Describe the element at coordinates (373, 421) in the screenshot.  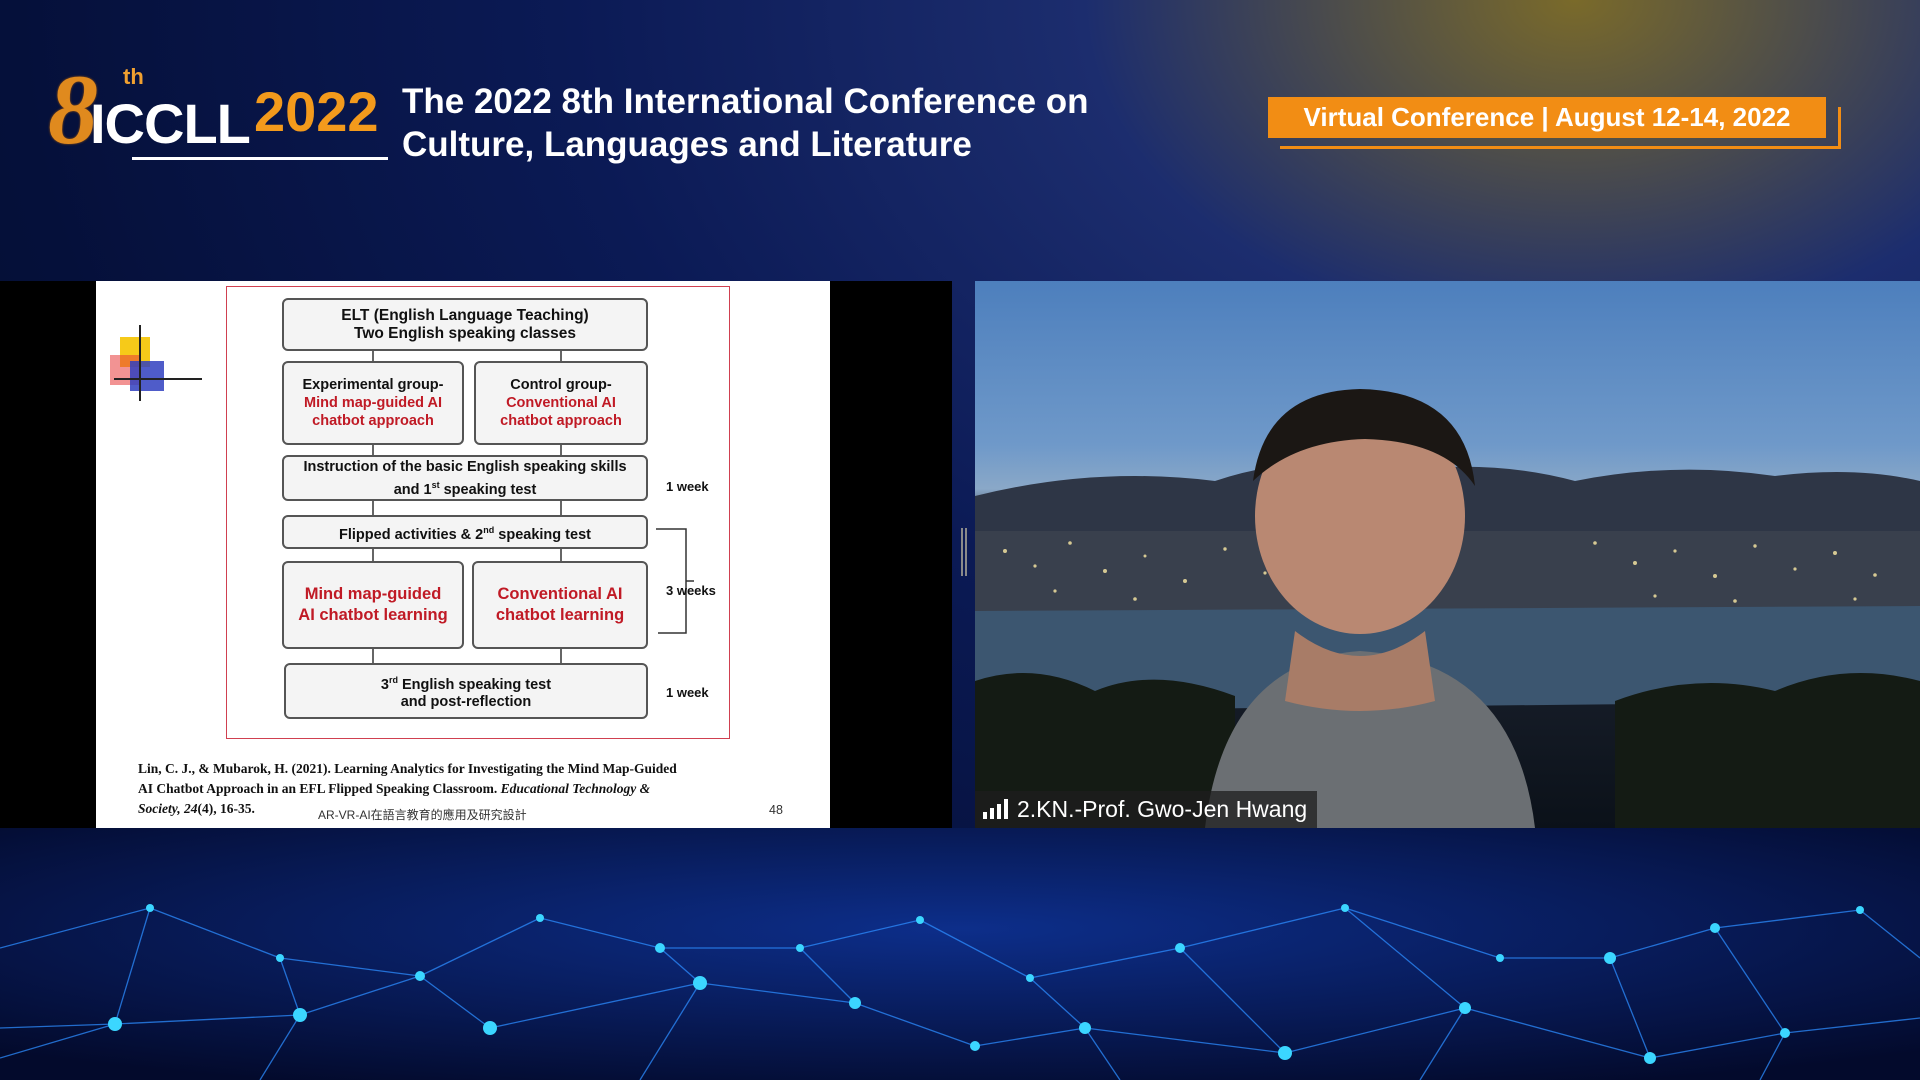
I see `experimental-line3: chatbot approach` at that location.